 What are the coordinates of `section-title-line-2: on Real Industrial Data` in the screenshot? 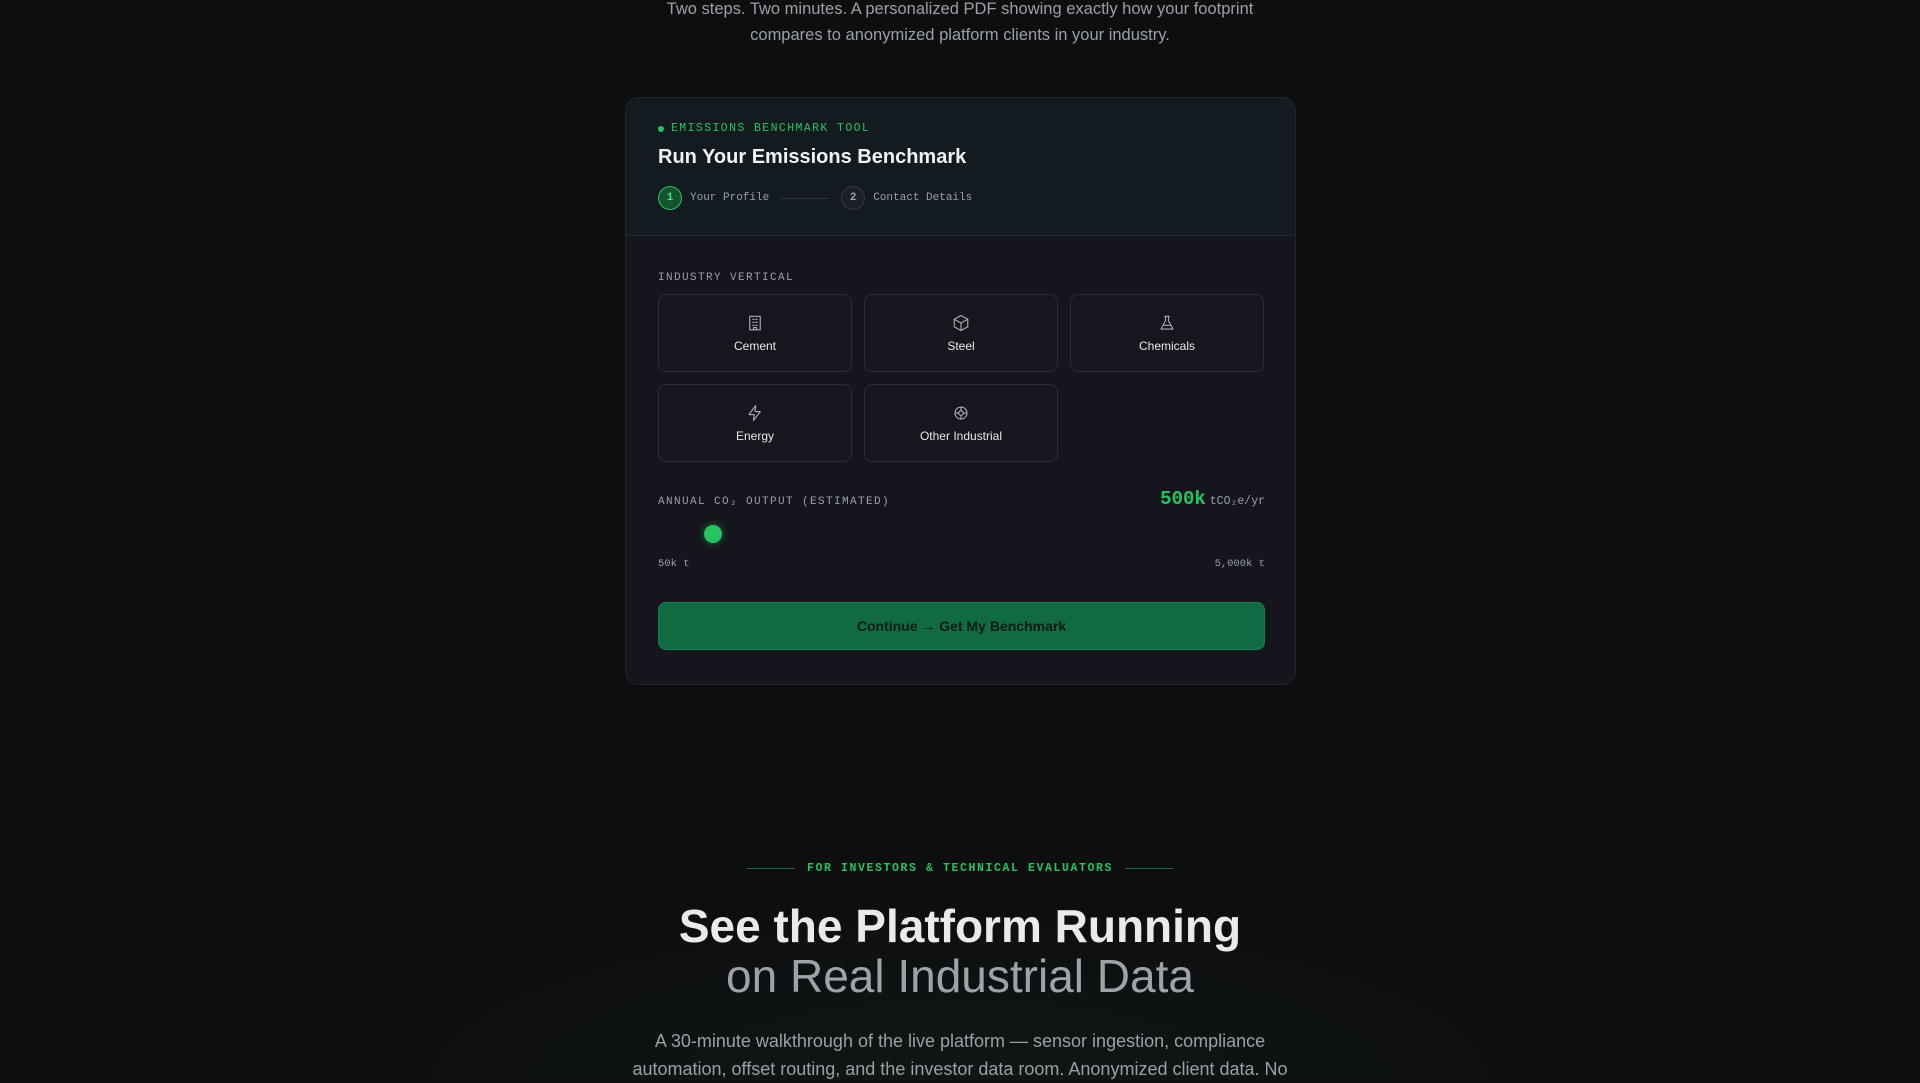 It's located at (960, 976).